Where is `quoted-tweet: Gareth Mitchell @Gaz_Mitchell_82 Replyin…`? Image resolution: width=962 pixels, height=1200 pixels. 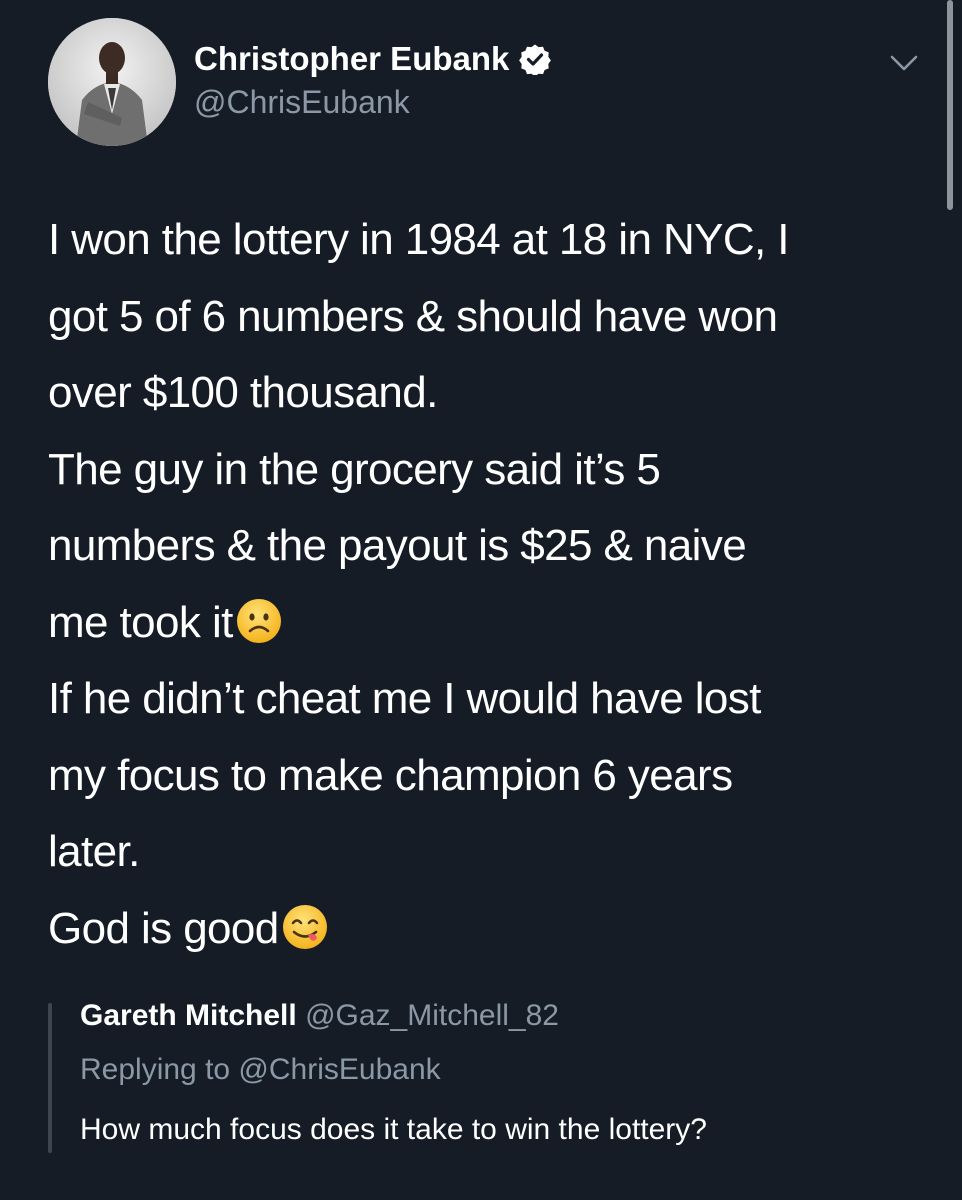
quoted-tweet: Gareth Mitchell @Gaz_Mitchell_82 Replyin… is located at coordinates (488, 1075).